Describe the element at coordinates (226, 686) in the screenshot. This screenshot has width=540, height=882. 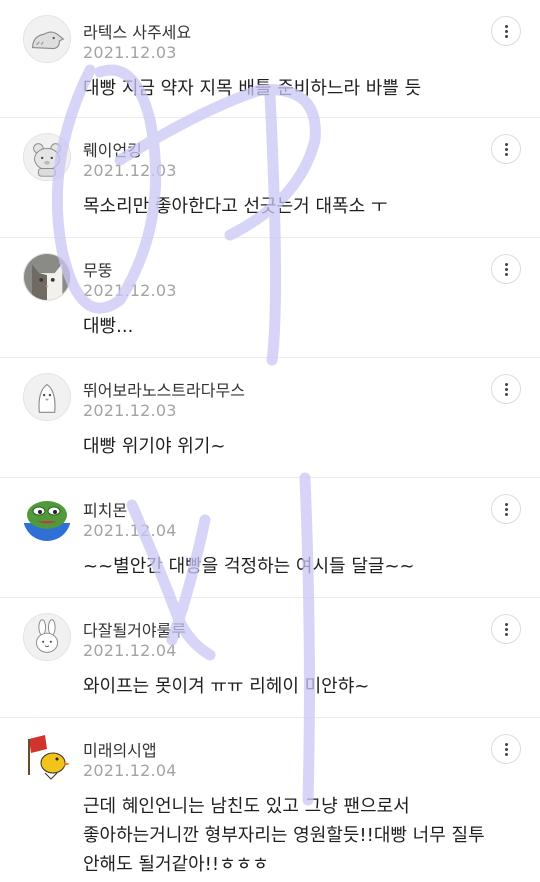
I see `comment-text: 와이프는 못이겨 ㅠㅠ 리헤이 미안햐~` at that location.